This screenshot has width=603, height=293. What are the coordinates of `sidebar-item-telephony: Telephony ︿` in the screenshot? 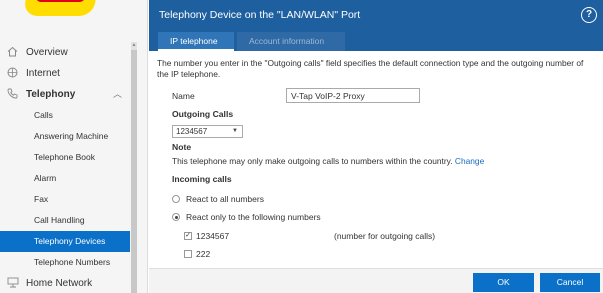 It's located at (65, 94).